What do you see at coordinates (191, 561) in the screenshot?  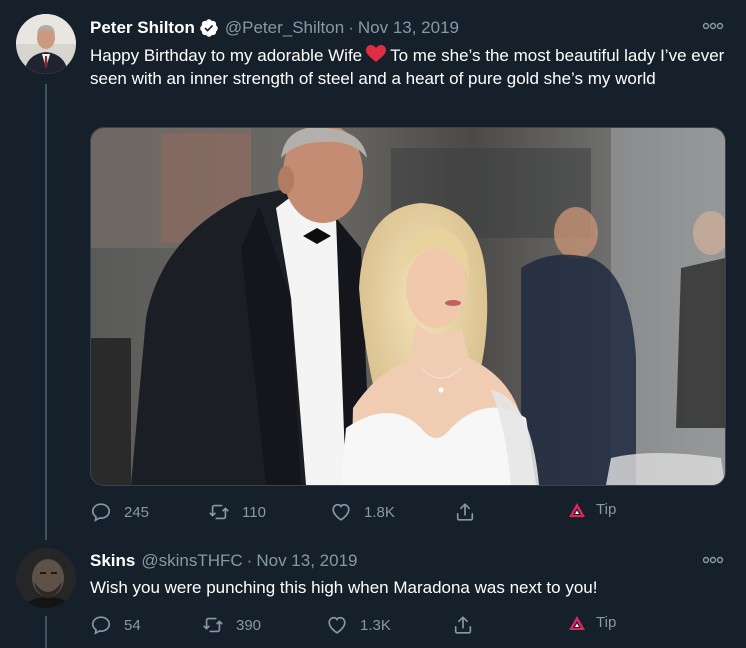 I see `author-handle: @skinsTHFC` at bounding box center [191, 561].